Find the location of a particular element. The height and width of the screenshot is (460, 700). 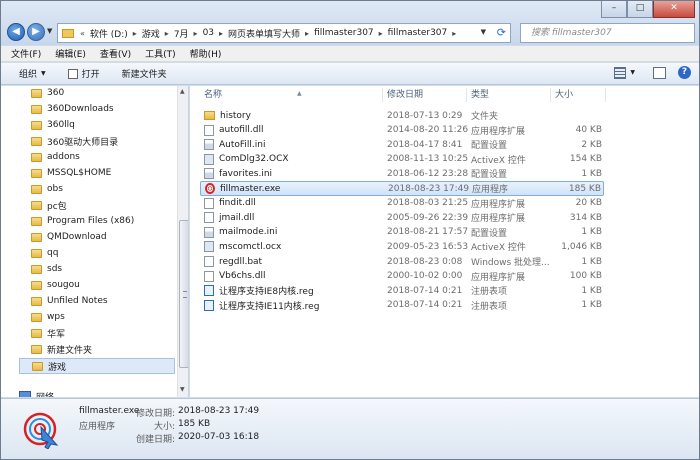

nav-item-new-folder: 新建文件夹 is located at coordinates (61, 349).